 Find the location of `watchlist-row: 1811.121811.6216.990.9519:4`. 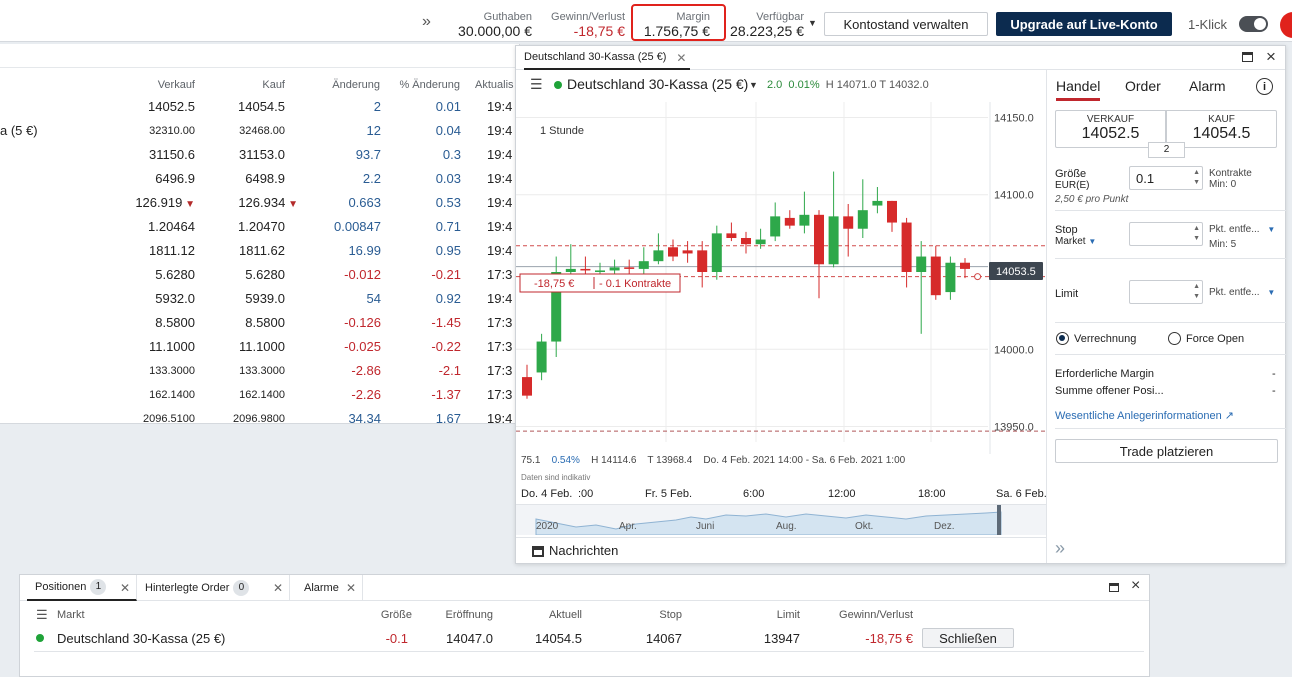

watchlist-row: 1811.121811.6216.990.9519:4 is located at coordinates (260, 250).